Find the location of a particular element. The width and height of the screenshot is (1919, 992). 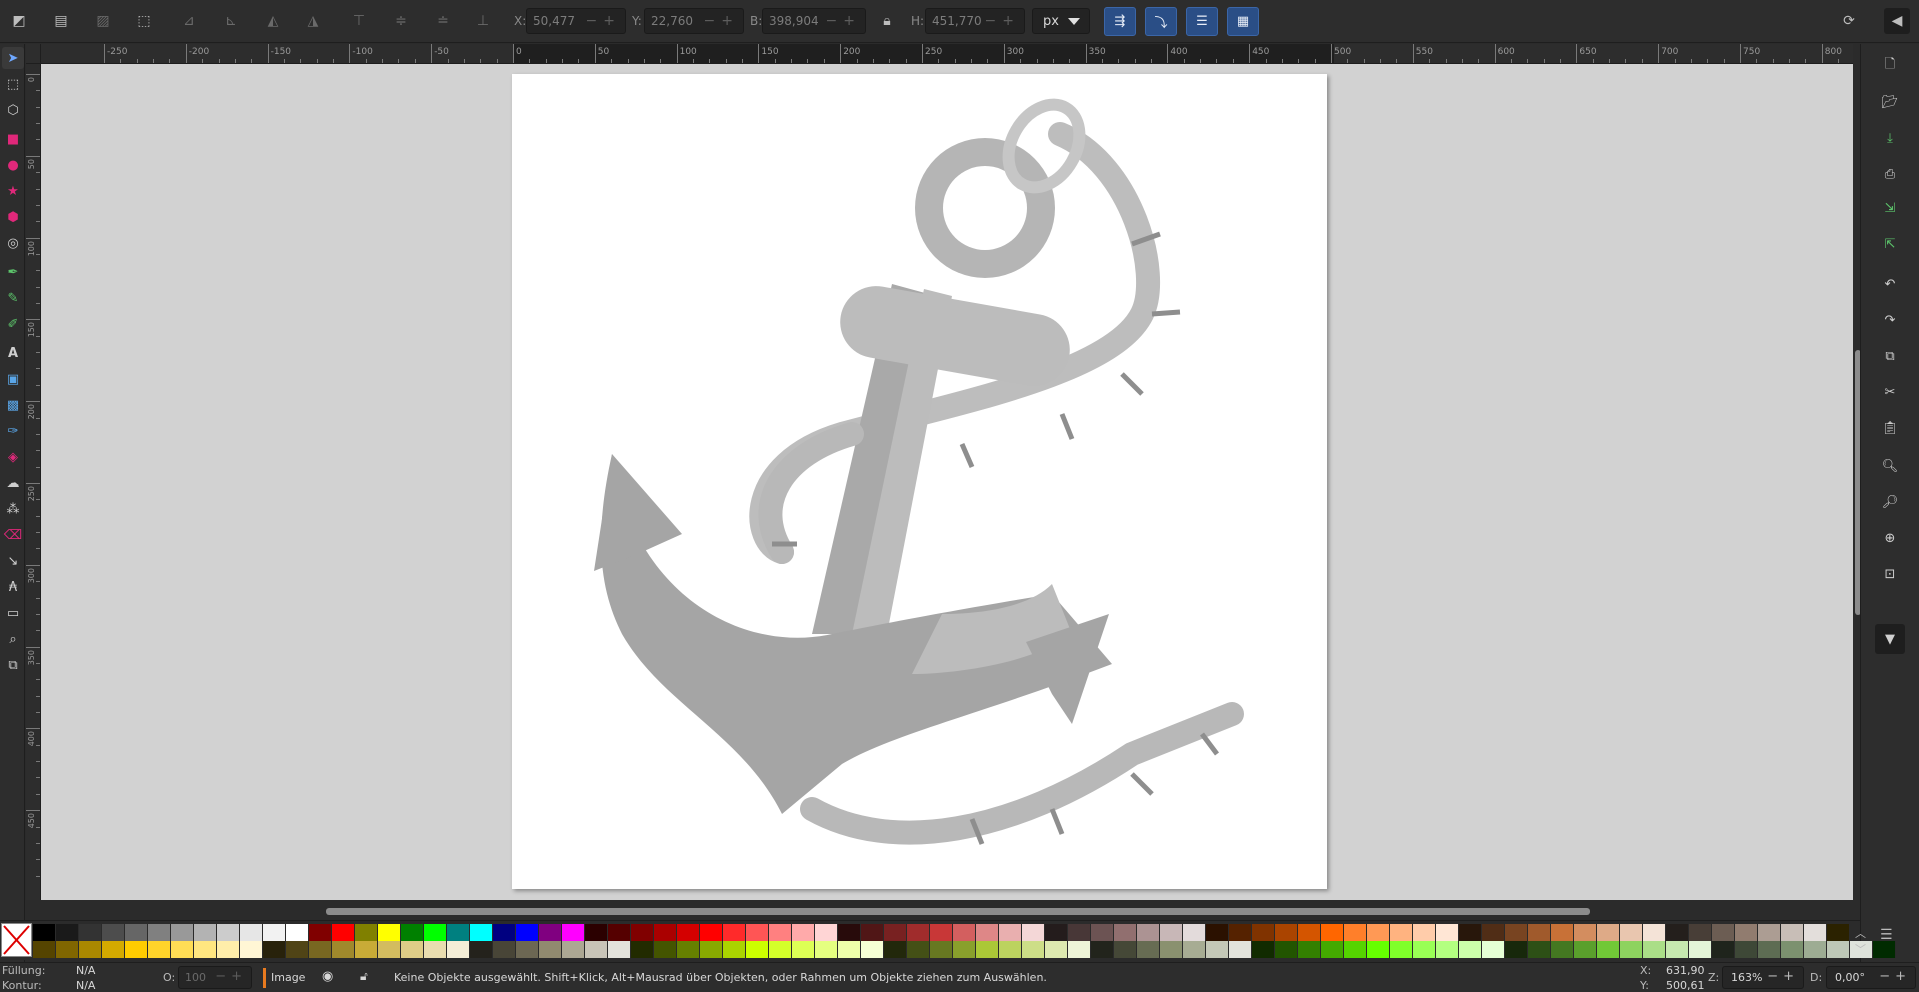

export-icon: ⇱ is located at coordinates (1890, 244).